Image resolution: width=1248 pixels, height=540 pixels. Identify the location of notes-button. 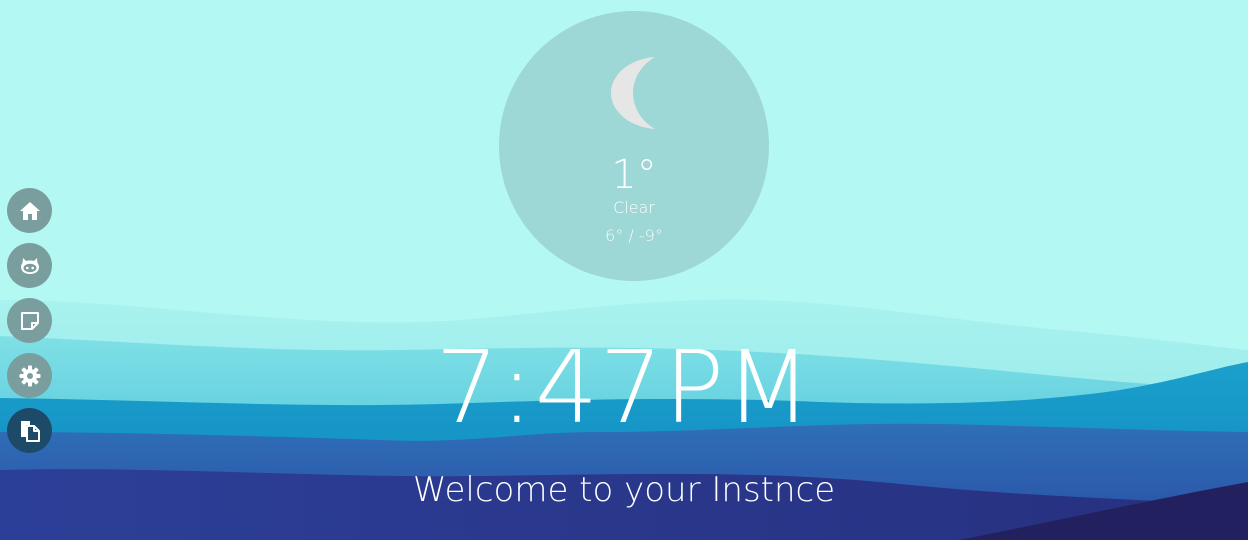
(29, 320).